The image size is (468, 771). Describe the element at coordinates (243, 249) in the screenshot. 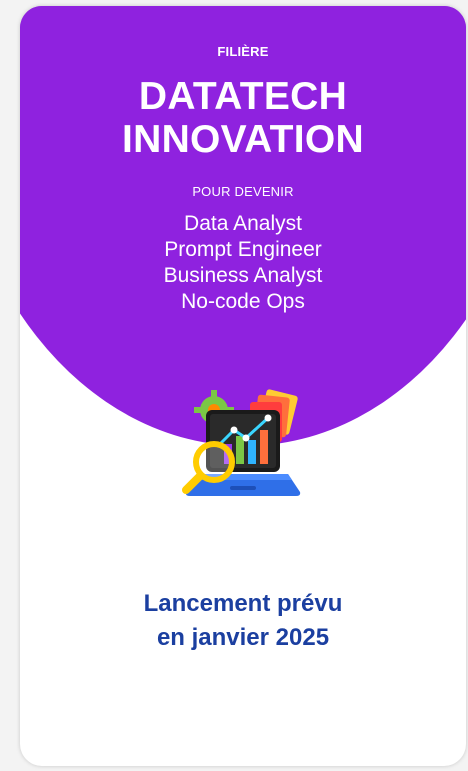

I see `role-item: Prompt Engineer` at that location.